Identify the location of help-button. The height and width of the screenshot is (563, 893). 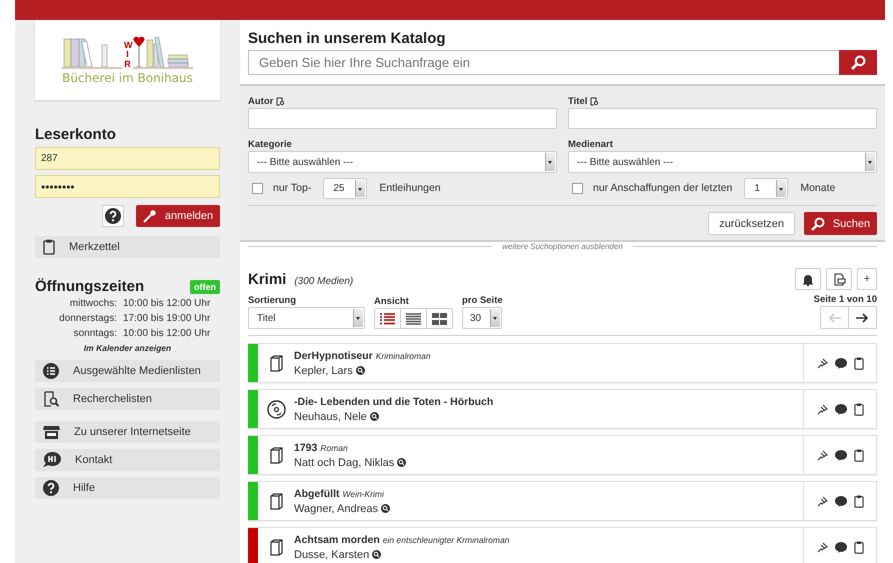
(113, 216).